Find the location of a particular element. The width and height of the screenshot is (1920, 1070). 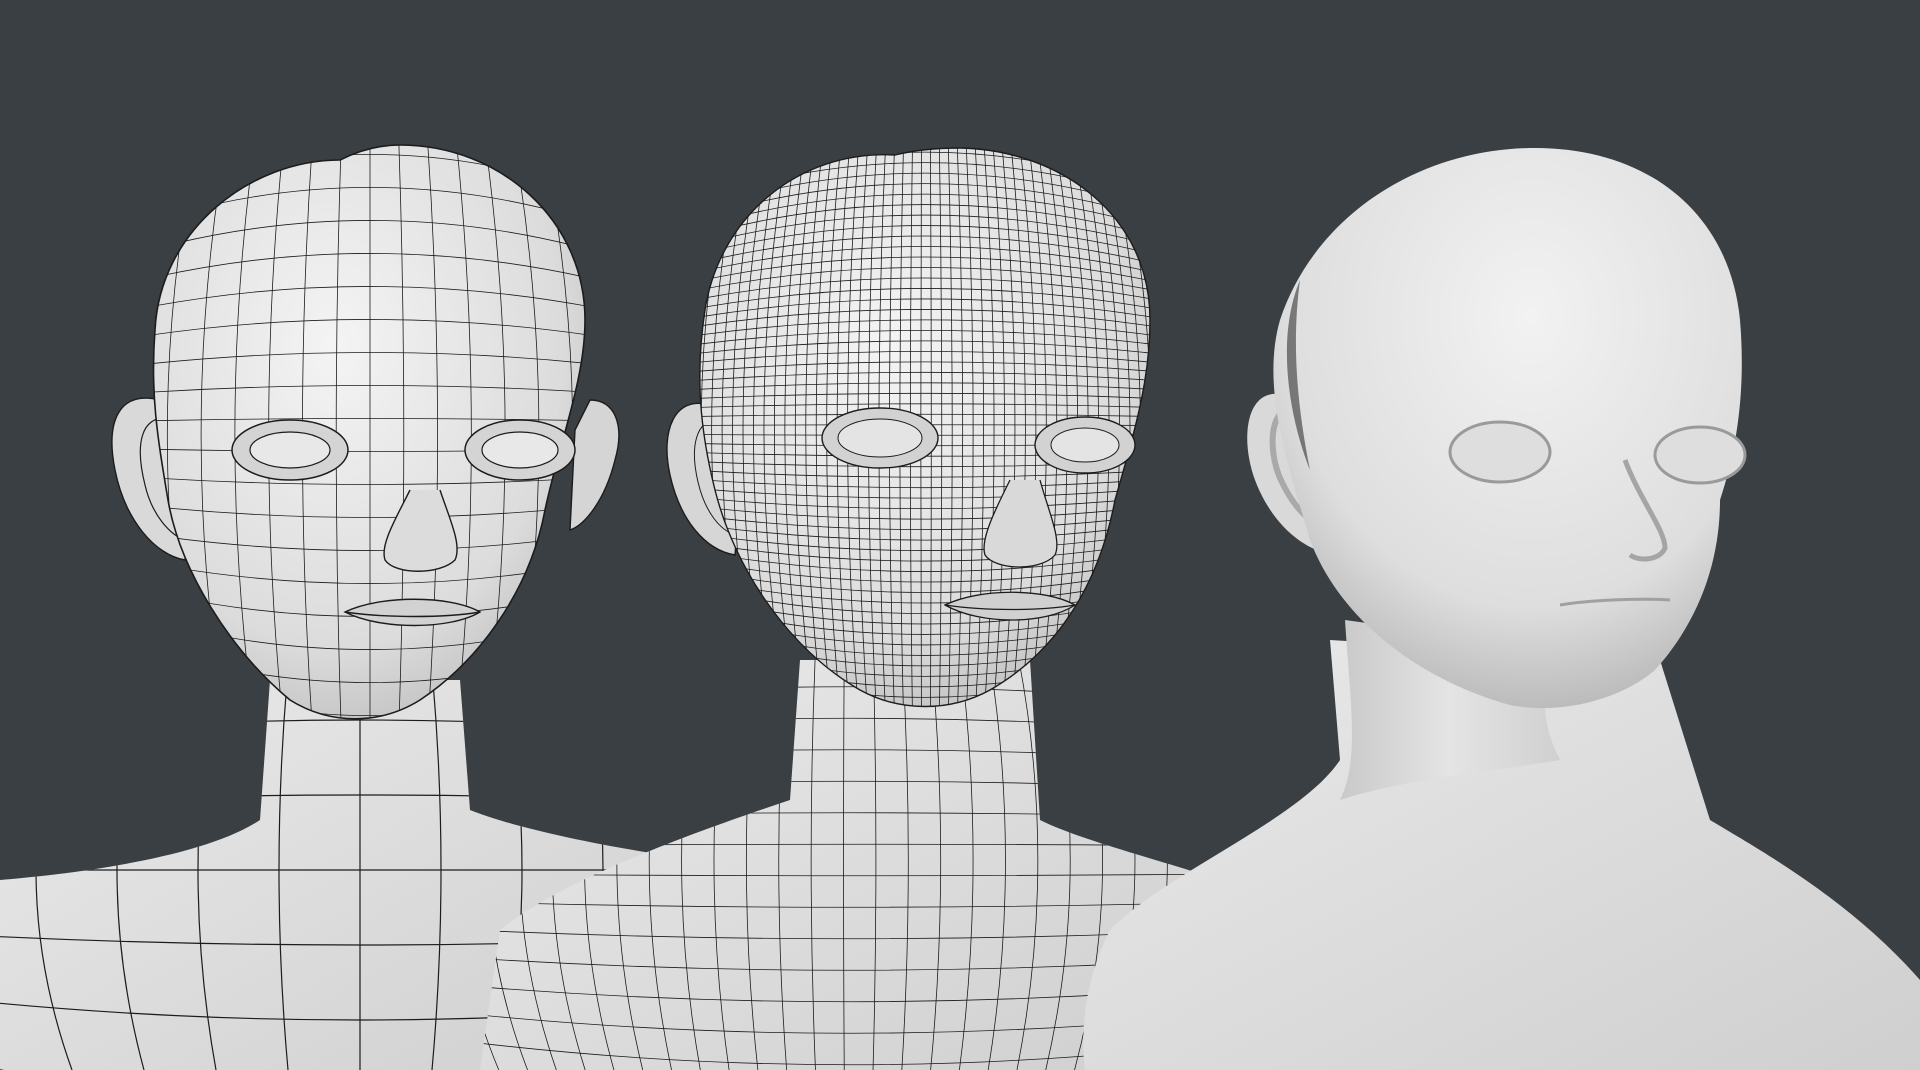

left-eye-socket is located at coordinates (1500, 452).